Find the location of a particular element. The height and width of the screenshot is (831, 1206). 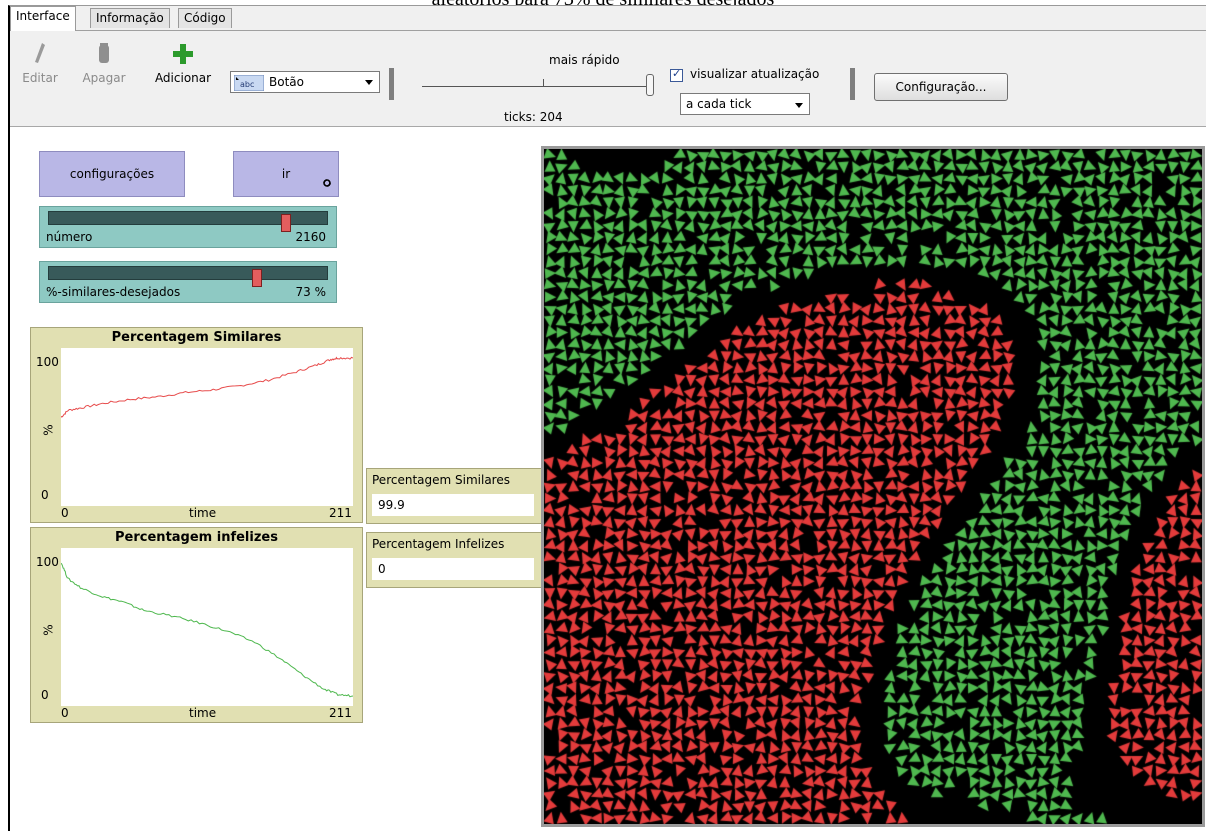

slider-name: número is located at coordinates (69, 237).